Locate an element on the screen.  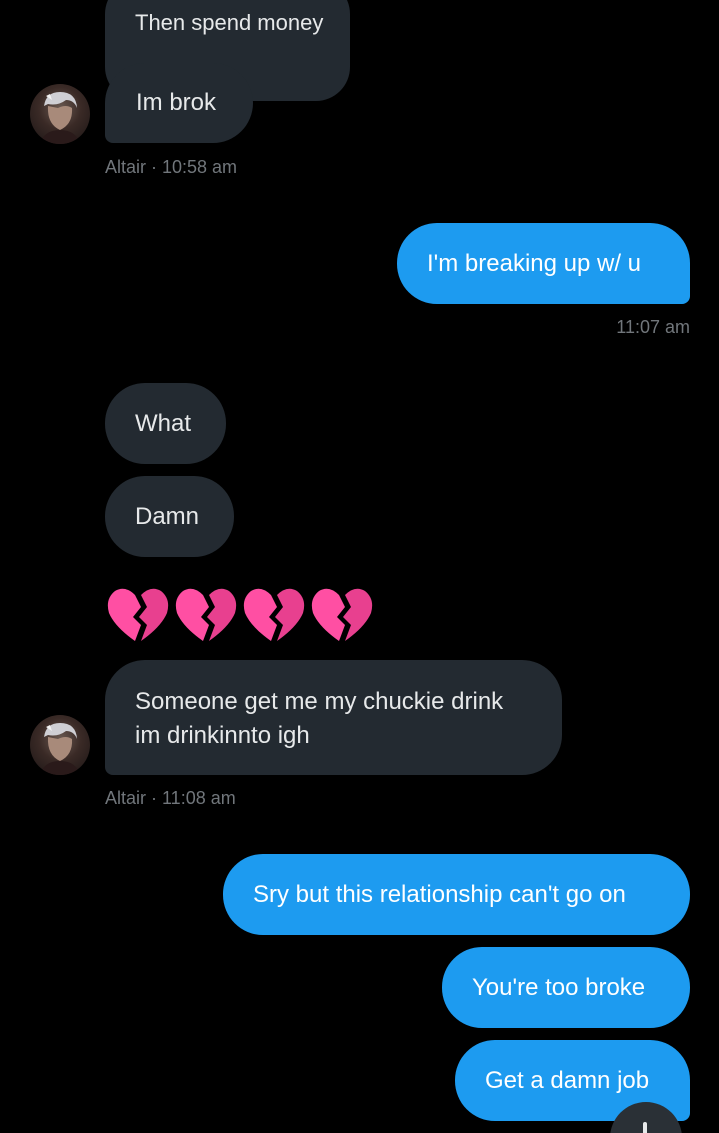
message-timestamp: 11:07 am is located at coordinates (653, 327).